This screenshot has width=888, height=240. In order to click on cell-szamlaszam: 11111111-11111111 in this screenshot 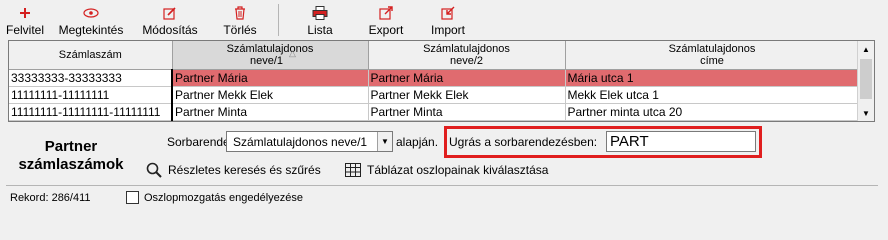, I will do `click(91, 95)`.